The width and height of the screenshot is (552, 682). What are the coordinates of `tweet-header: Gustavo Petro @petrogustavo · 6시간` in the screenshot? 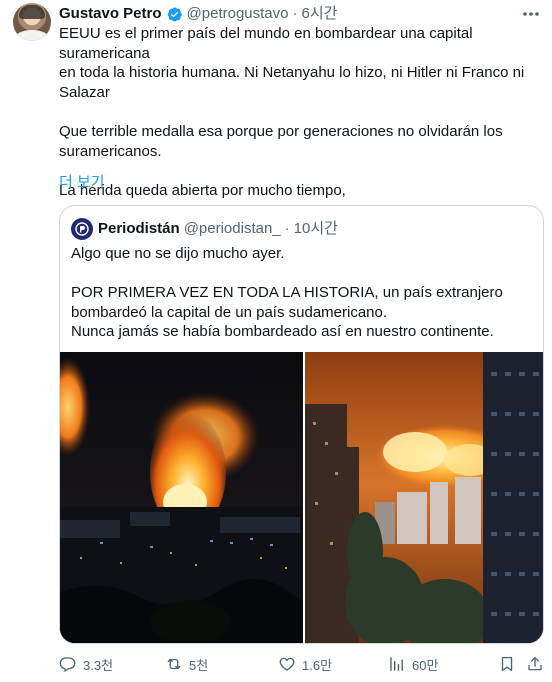 It's located at (198, 14).